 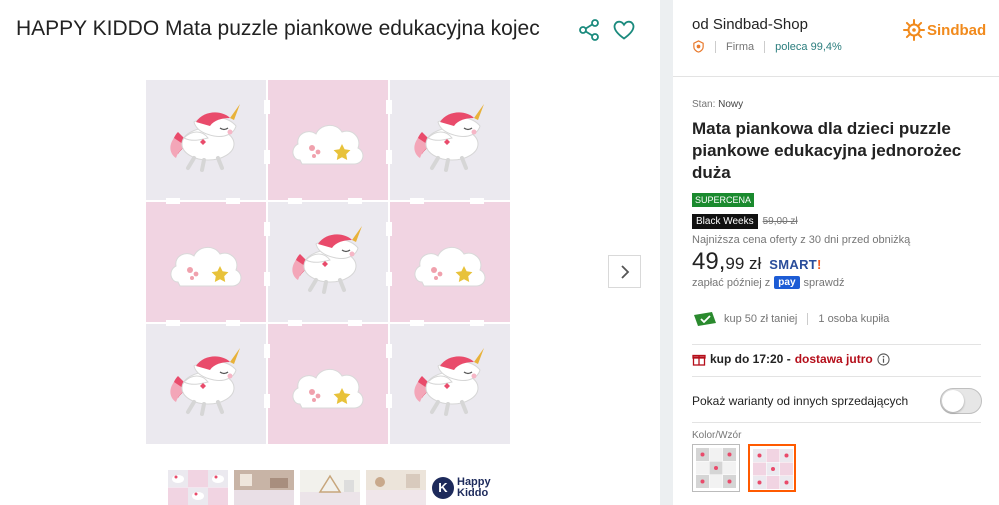 I want to click on discount-ticket-icon, so click(x=705, y=319).